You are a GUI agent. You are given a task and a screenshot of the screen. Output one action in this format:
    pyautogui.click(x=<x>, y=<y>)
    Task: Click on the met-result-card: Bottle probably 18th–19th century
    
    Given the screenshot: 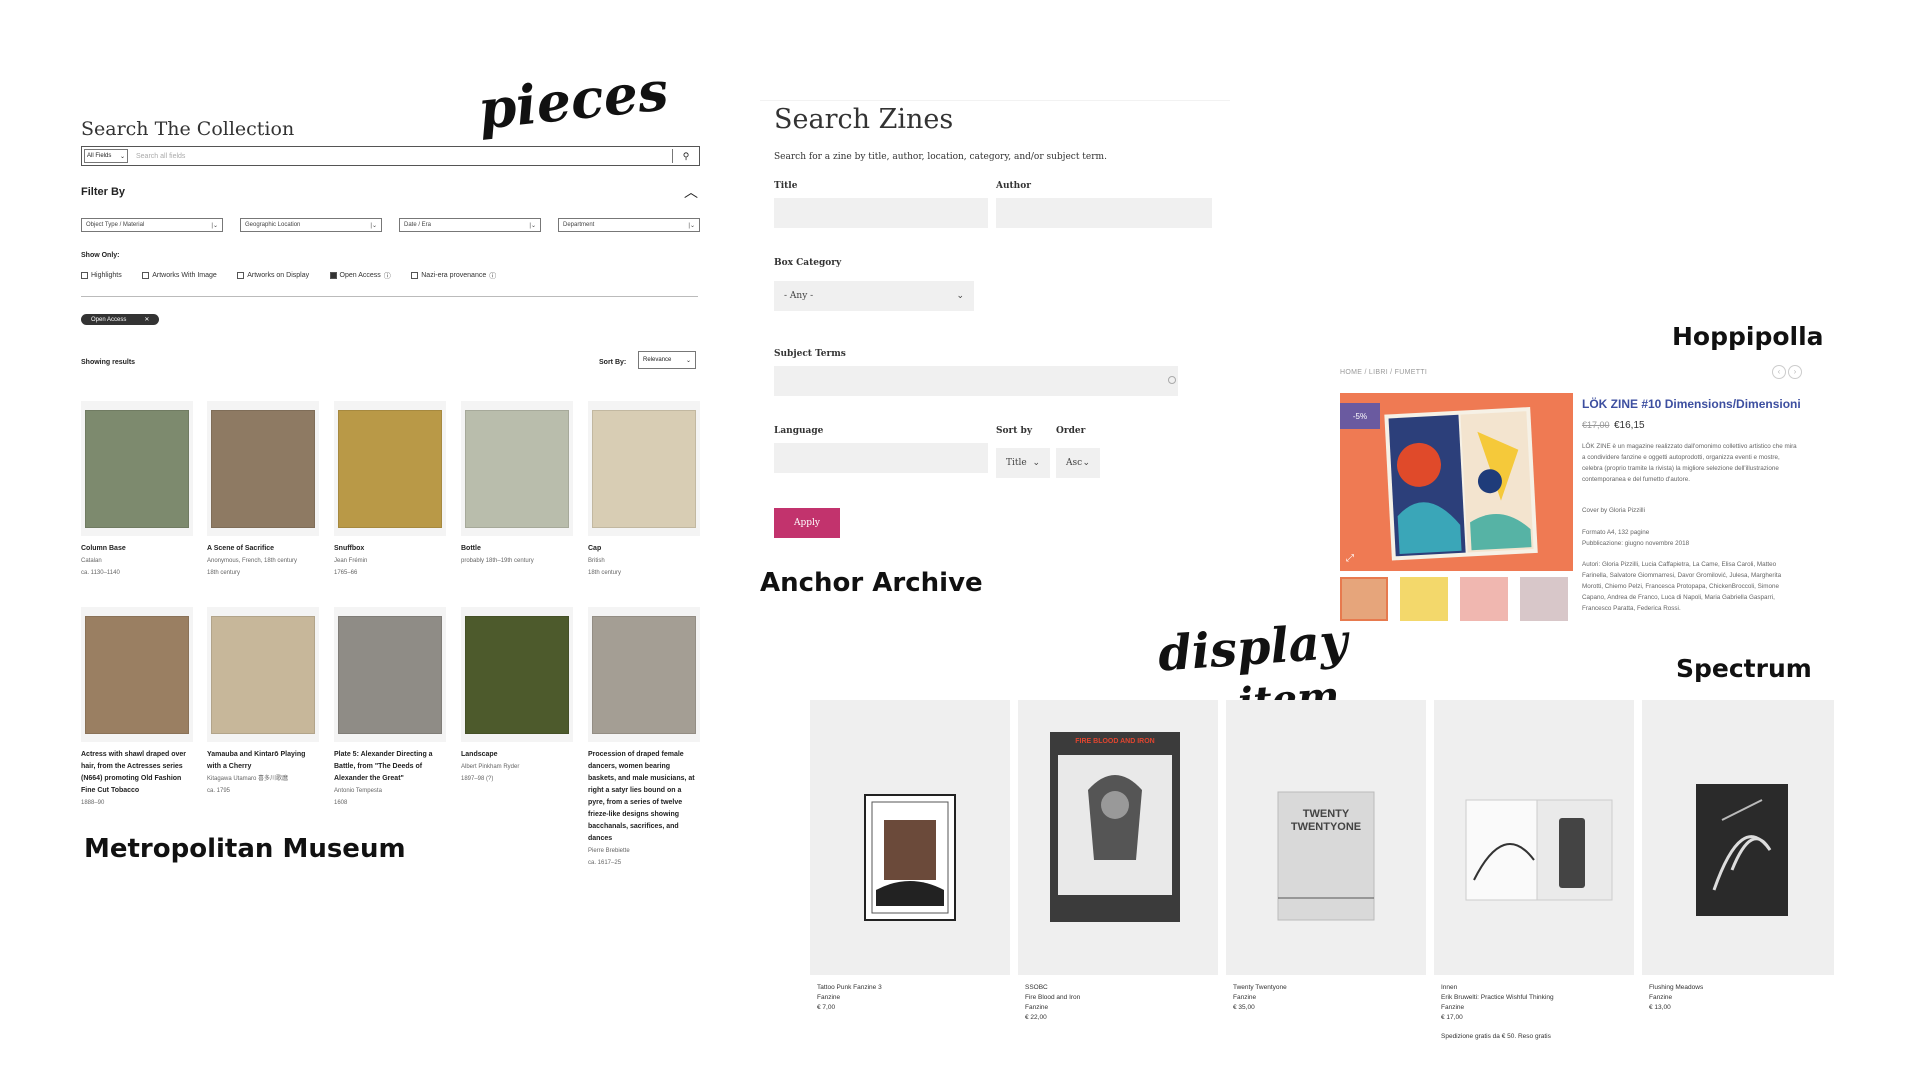 What is the action you would take?
    pyautogui.click(x=517, y=484)
    